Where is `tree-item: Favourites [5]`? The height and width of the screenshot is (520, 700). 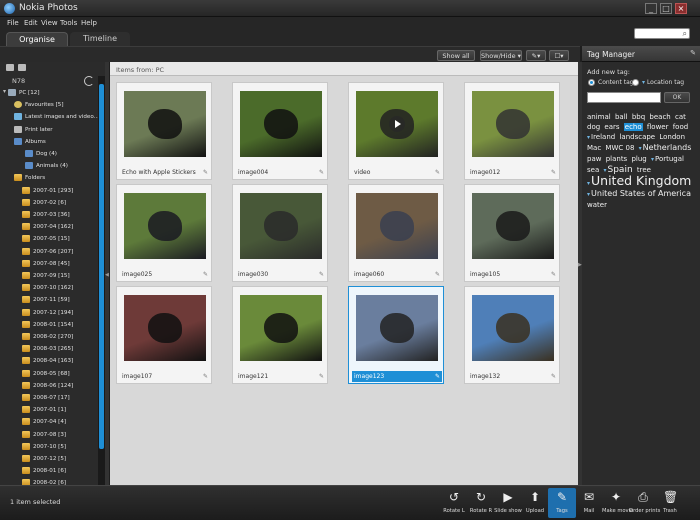 tree-item: Favourites [5] is located at coordinates (62, 105).